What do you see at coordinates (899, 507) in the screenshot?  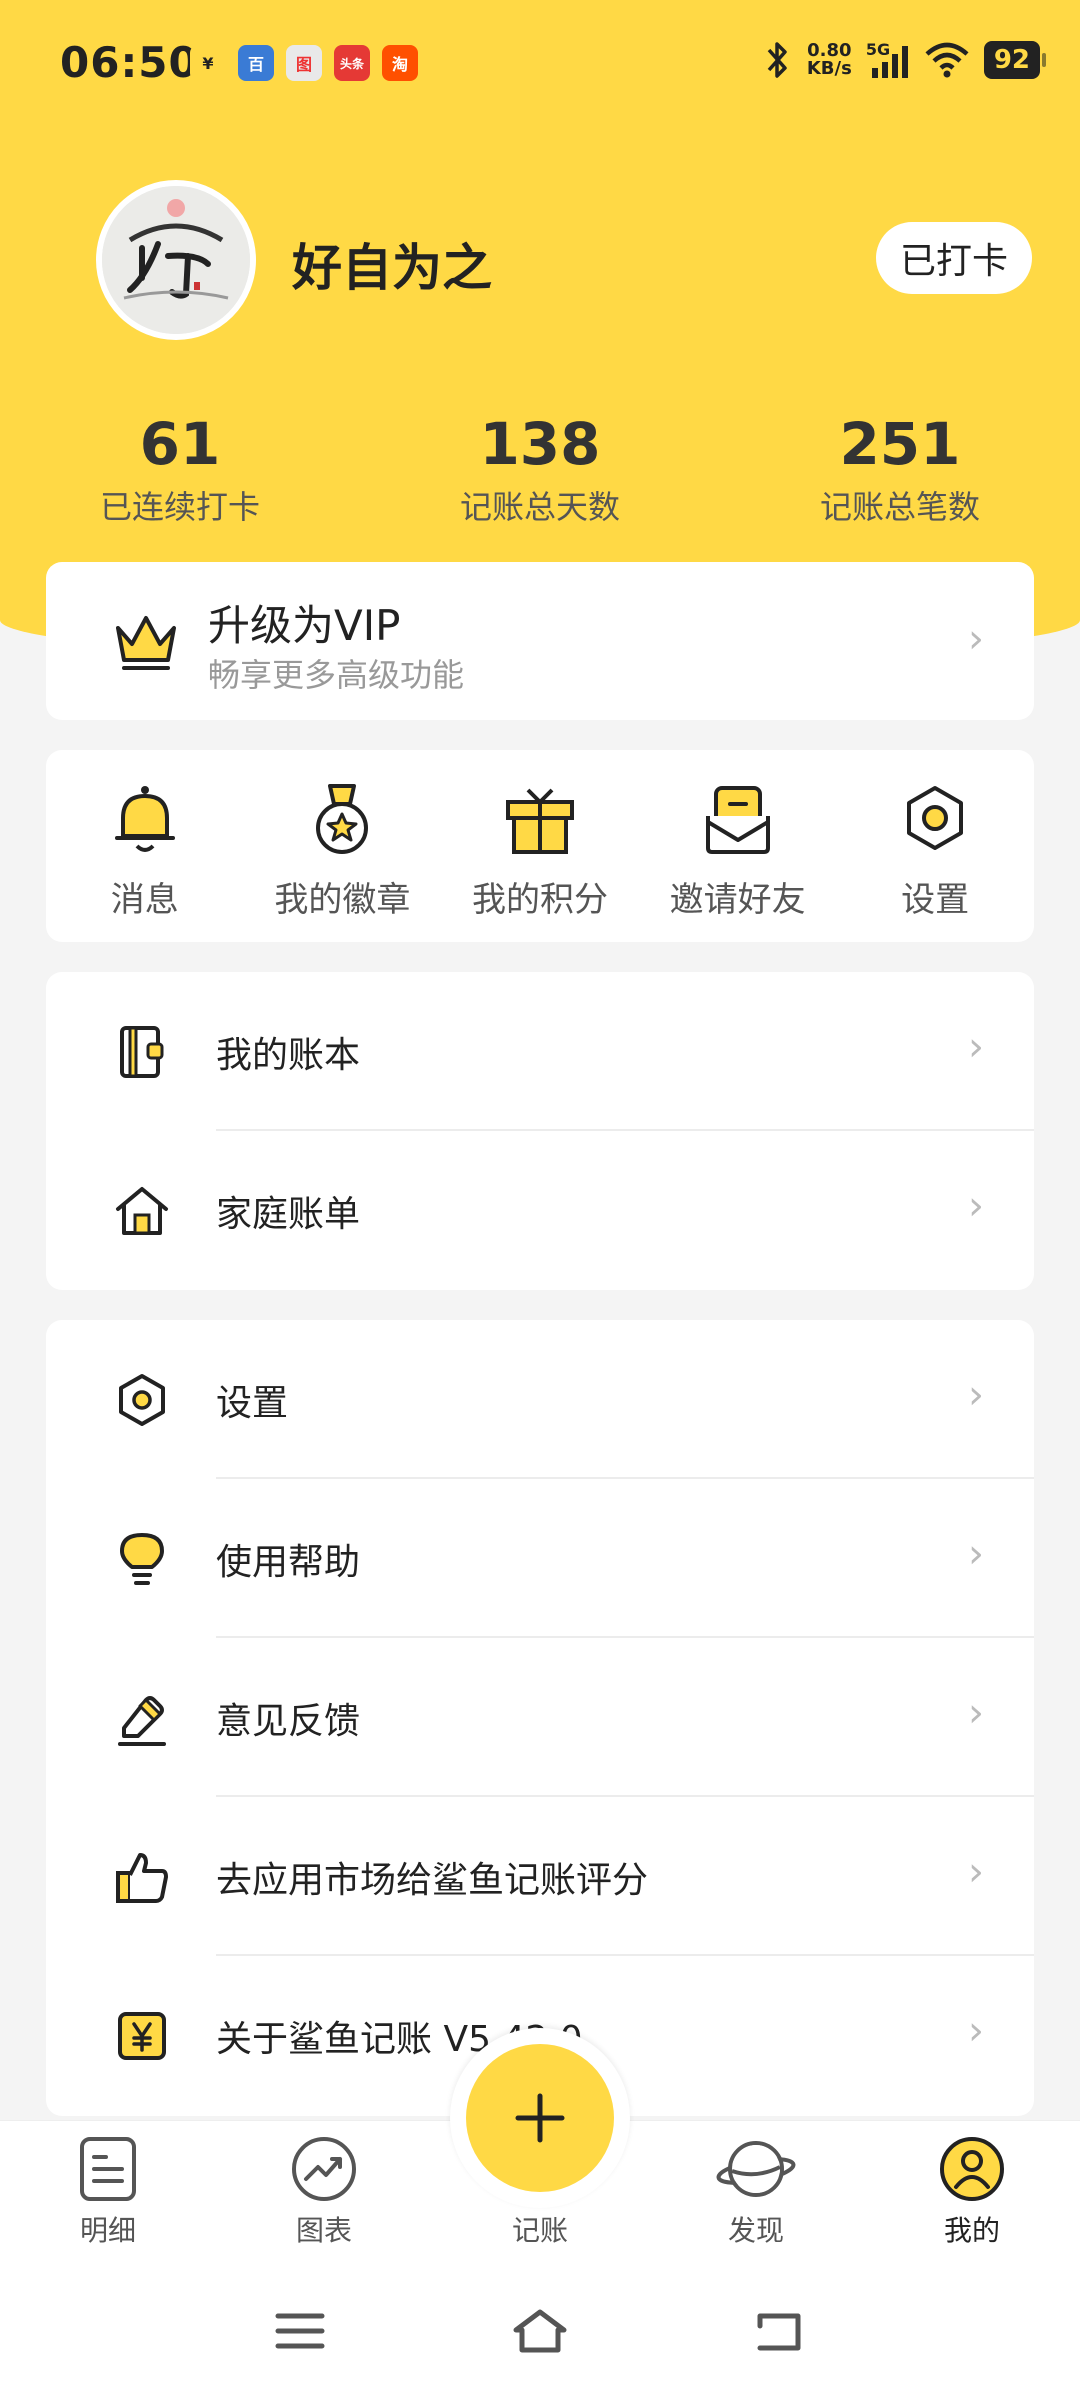 I see `stat-label: 记账总笔数` at bounding box center [899, 507].